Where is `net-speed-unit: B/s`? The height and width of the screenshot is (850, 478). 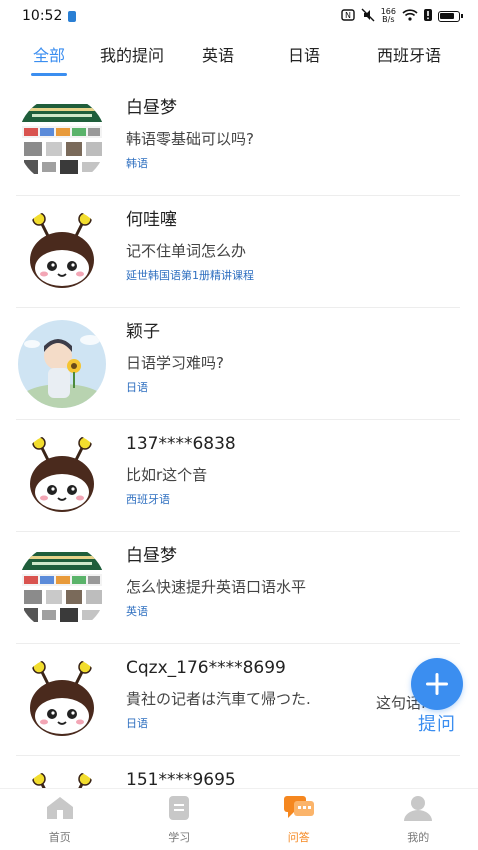
net-speed-unit: B/s is located at coordinates (388, 19).